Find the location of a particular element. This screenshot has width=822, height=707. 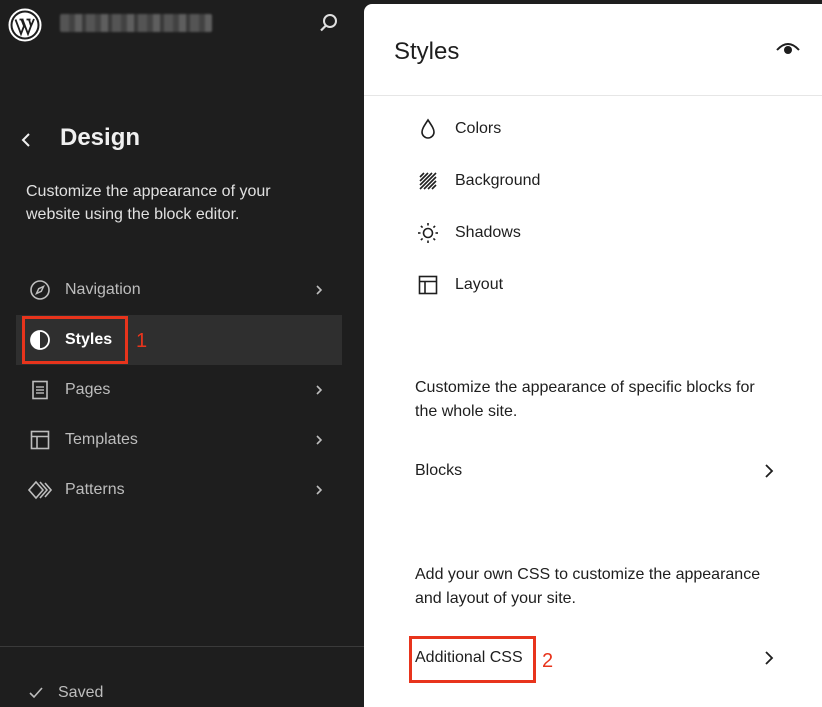

sidebar-item-styles: Styles is located at coordinates (179, 340).